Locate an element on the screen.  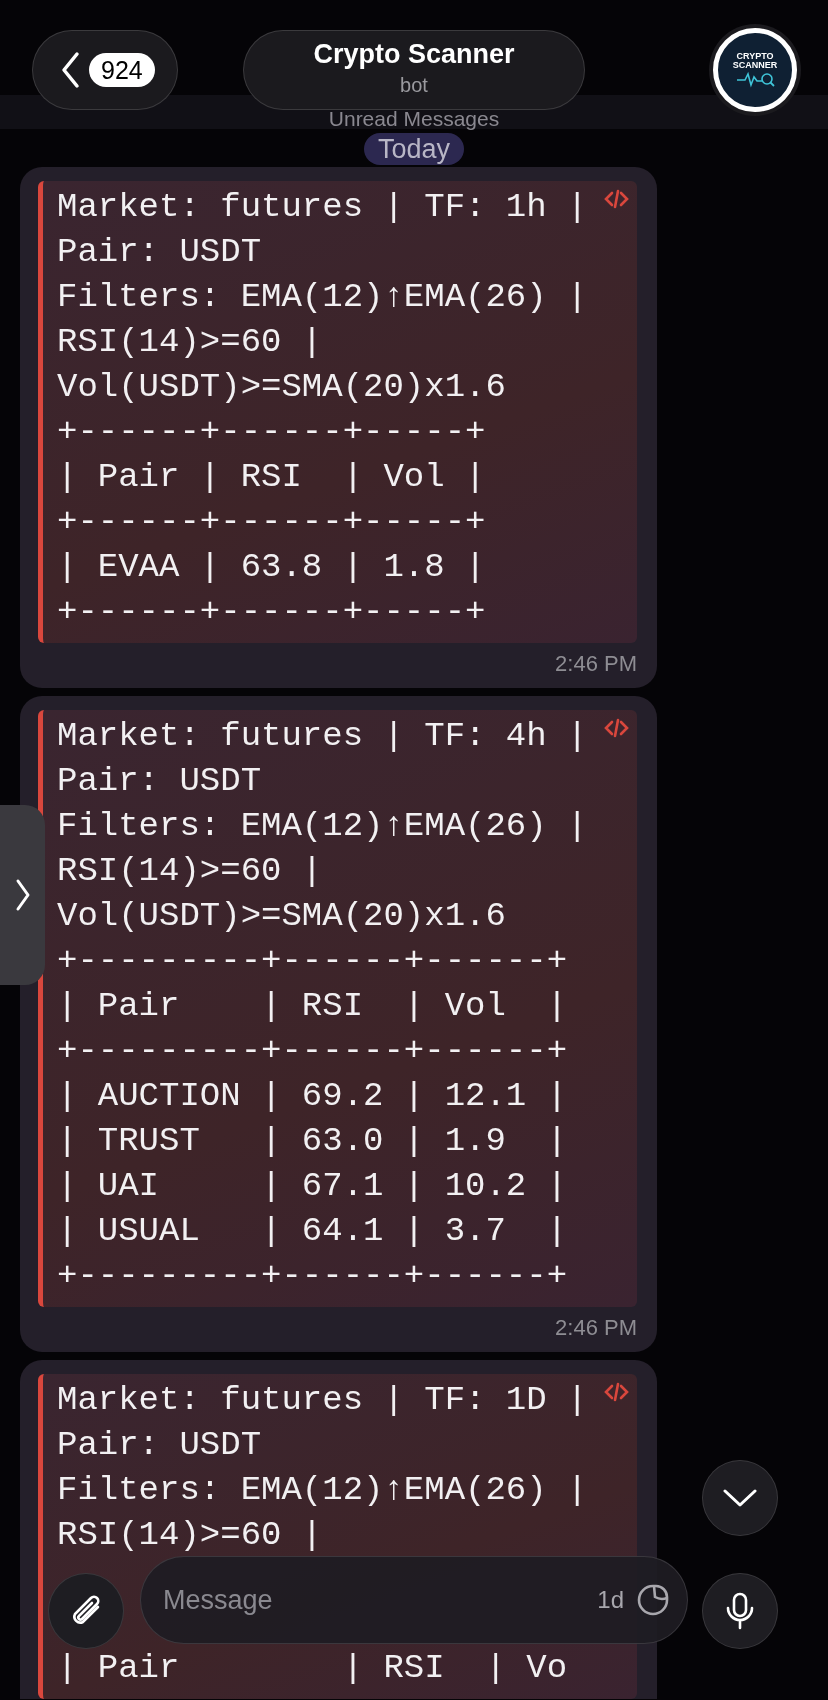
avatar-text: SCANNER is located at coordinates (755, 65).